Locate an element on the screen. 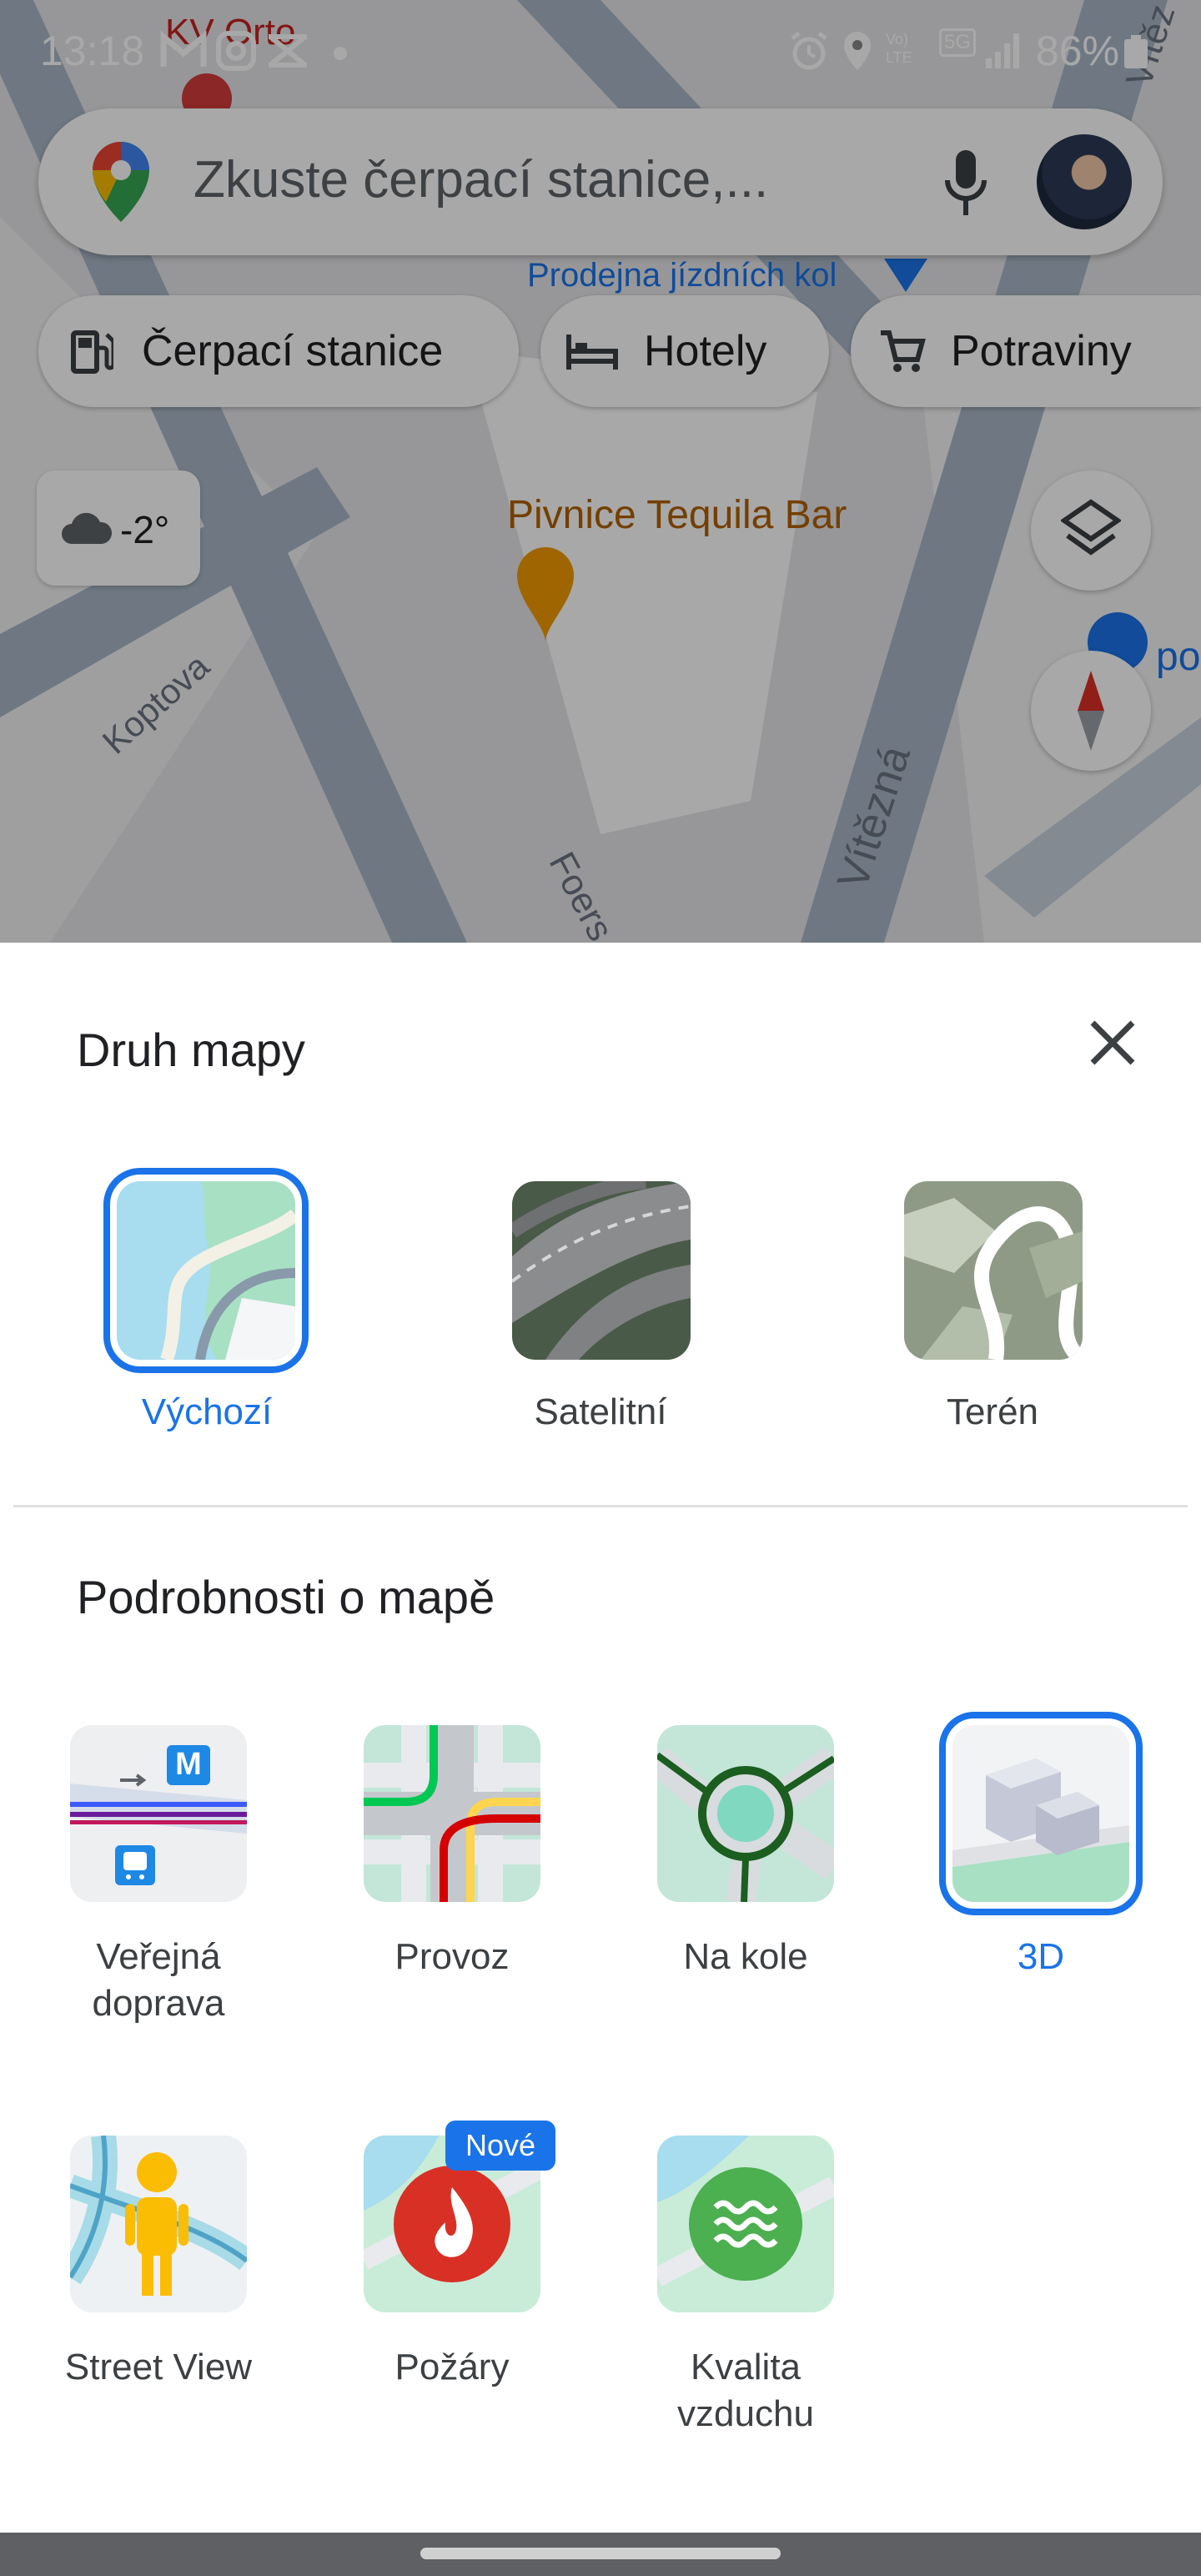  volte-label: Vo) LTE is located at coordinates (899, 48).